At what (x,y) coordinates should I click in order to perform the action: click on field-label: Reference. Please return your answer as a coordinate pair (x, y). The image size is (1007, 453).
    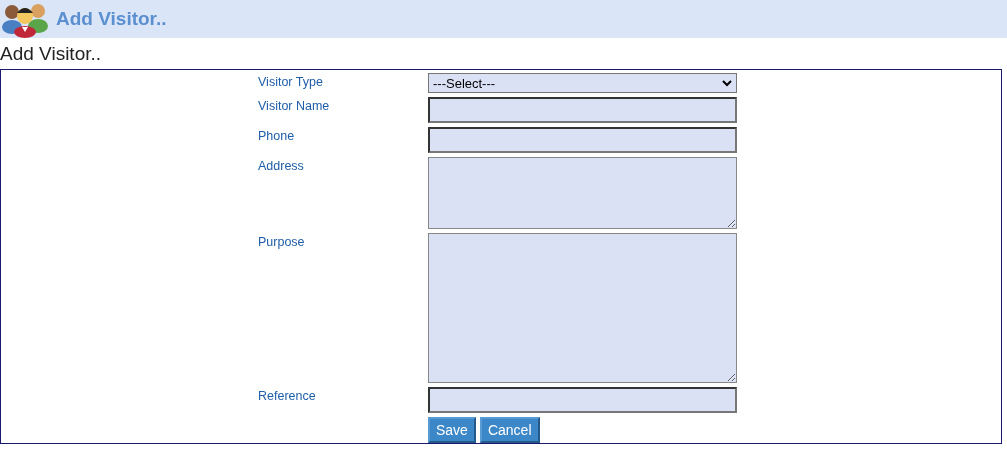
    Looking at the image, I should click on (287, 396).